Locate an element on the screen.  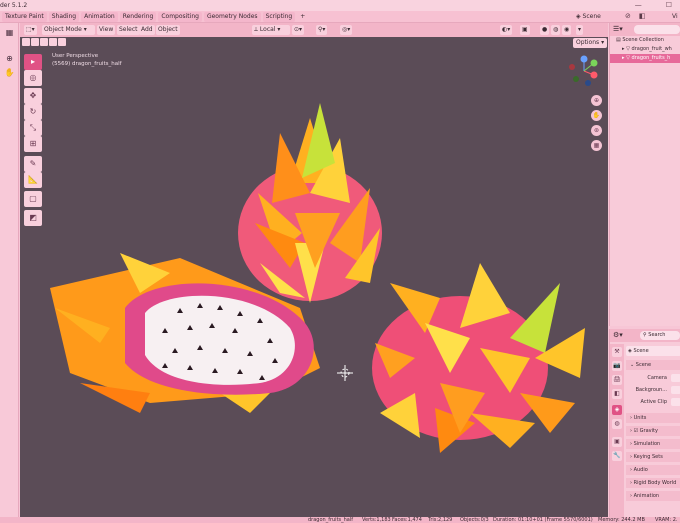
output-tab-icon: 🖨 is located at coordinates (617, 380).